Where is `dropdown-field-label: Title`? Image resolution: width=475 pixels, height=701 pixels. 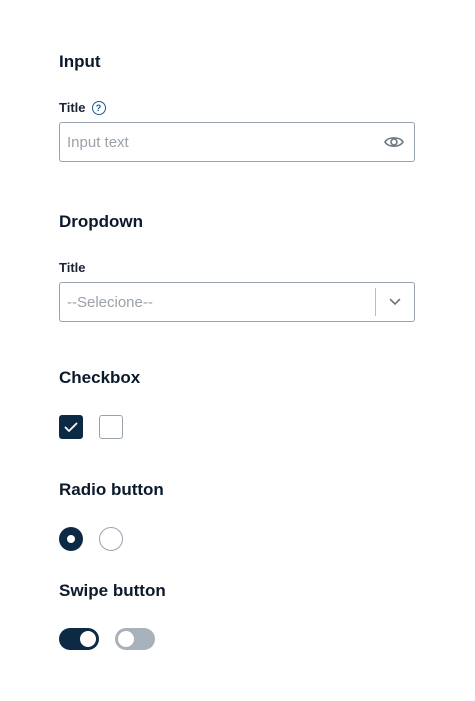
dropdown-field-label: Title is located at coordinates (72, 268).